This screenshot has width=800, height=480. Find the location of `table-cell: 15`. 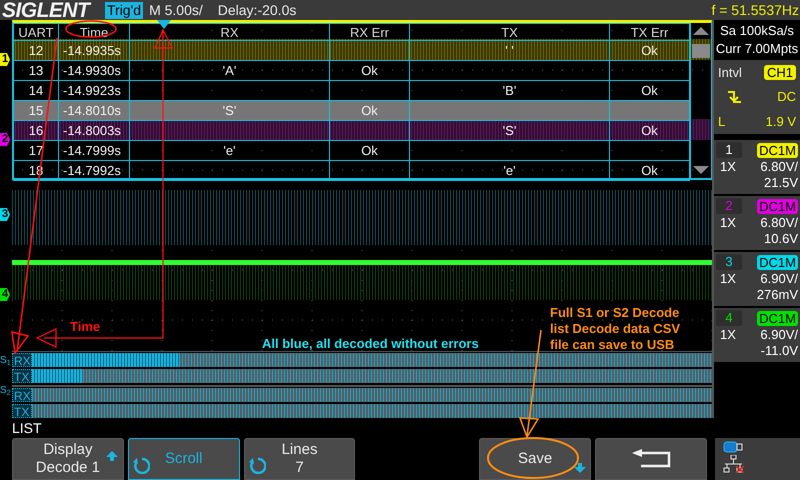

table-cell: 15 is located at coordinates (36, 110).